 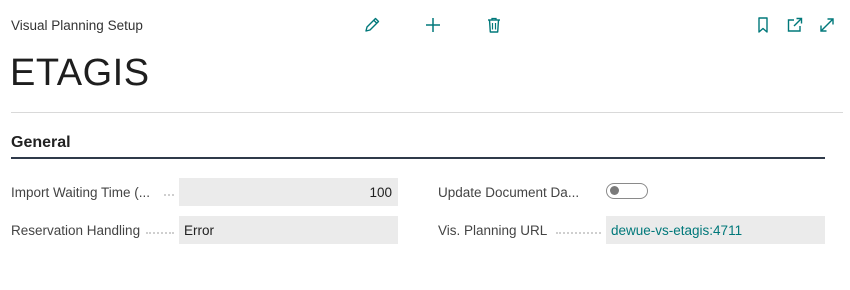 I want to click on plus-icon, so click(x=433, y=25).